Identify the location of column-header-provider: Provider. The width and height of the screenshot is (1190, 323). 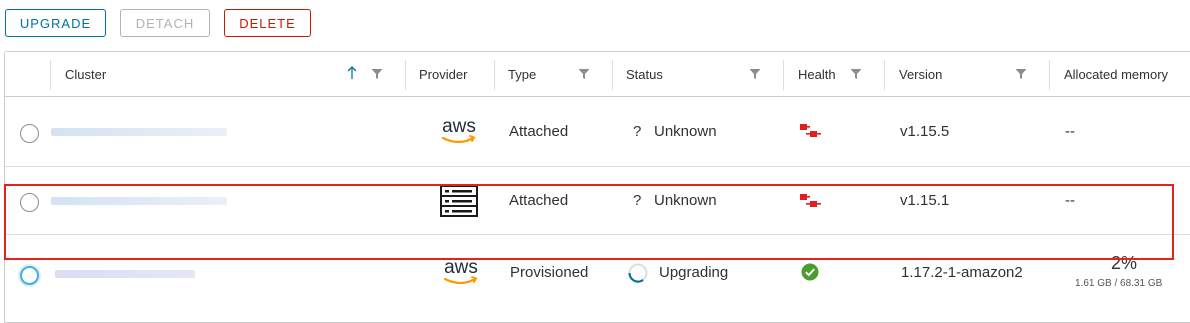
(443, 74).